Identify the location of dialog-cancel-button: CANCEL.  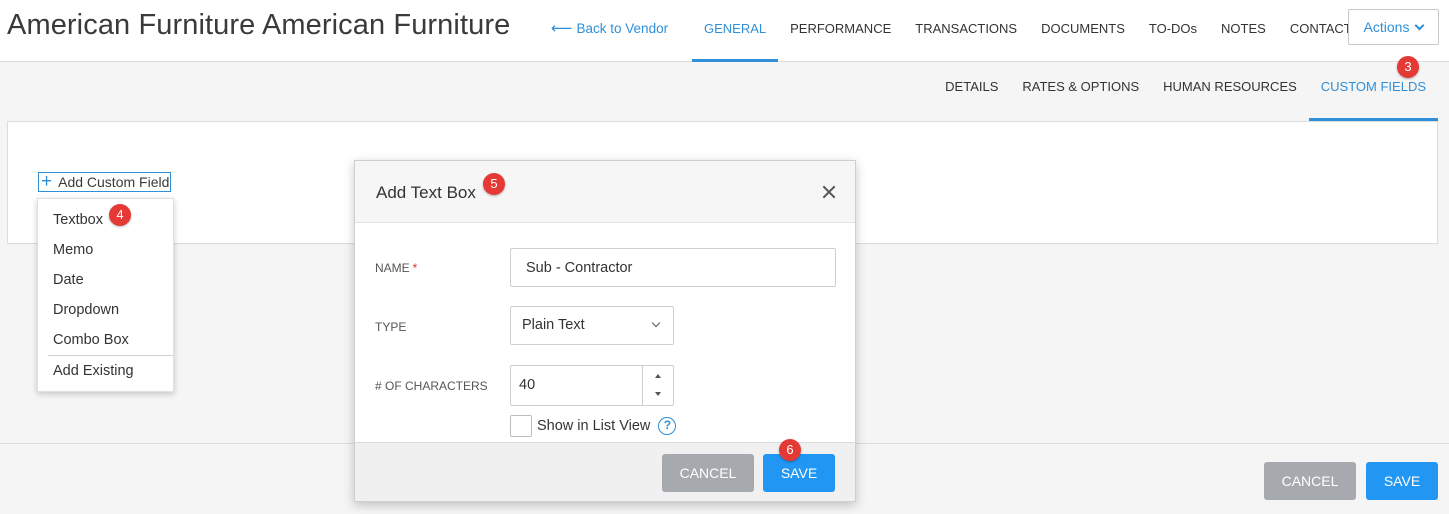
(708, 473).